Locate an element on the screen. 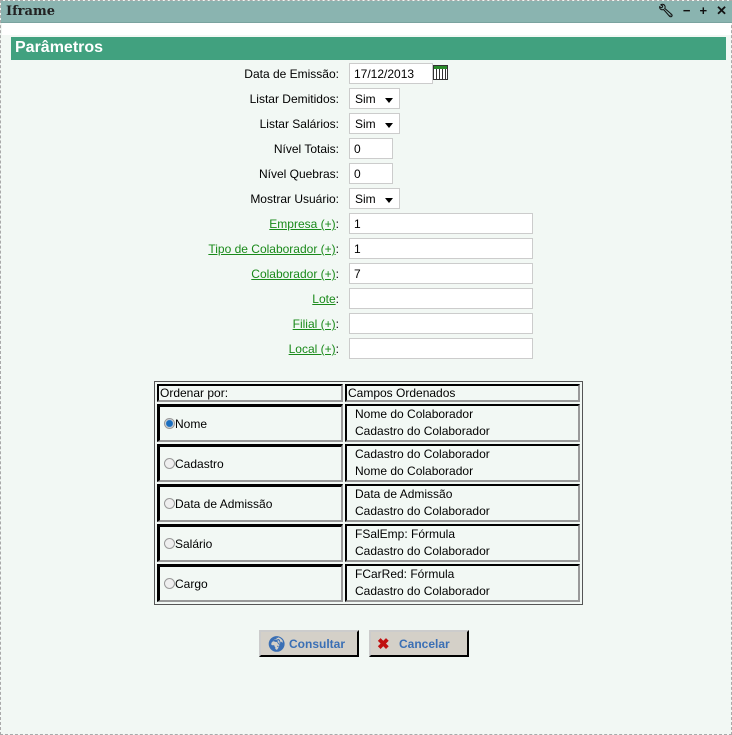 This screenshot has width=732, height=735. option-label: Cadastro is located at coordinates (199, 463).